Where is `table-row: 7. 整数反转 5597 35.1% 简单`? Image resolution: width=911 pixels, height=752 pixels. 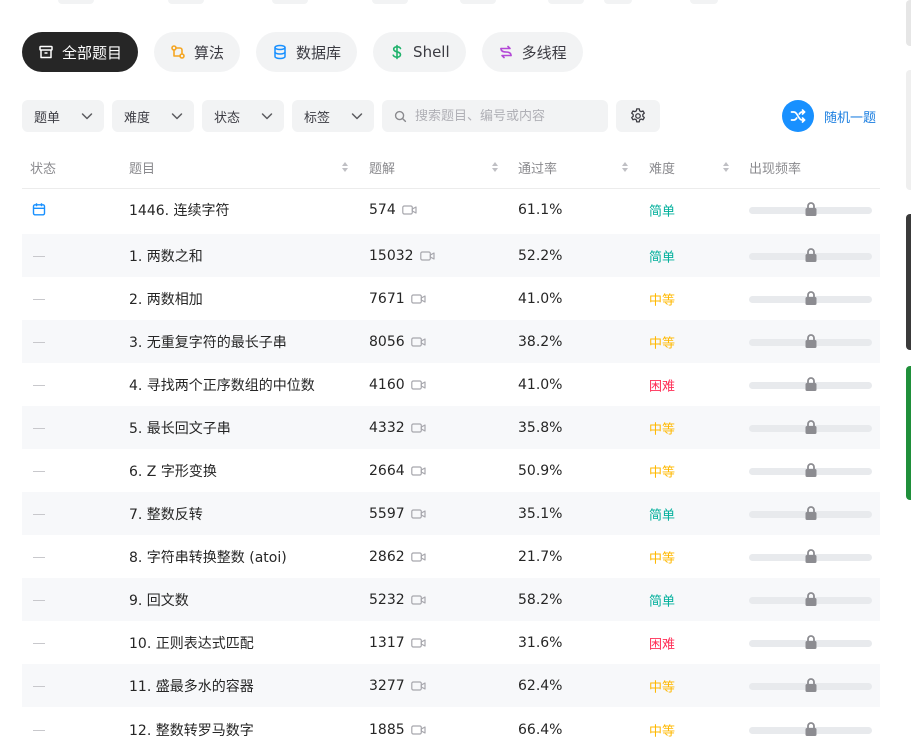
table-row: 7. 整数反转 5597 35.1% 简单 is located at coordinates (451, 513).